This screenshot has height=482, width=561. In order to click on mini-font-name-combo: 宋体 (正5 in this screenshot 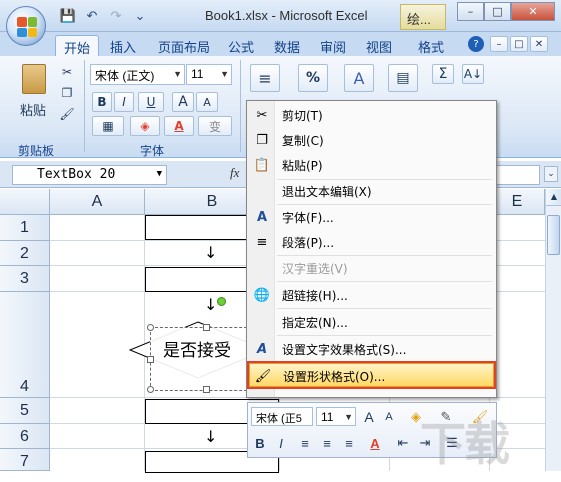, I will do `click(282, 416)`.